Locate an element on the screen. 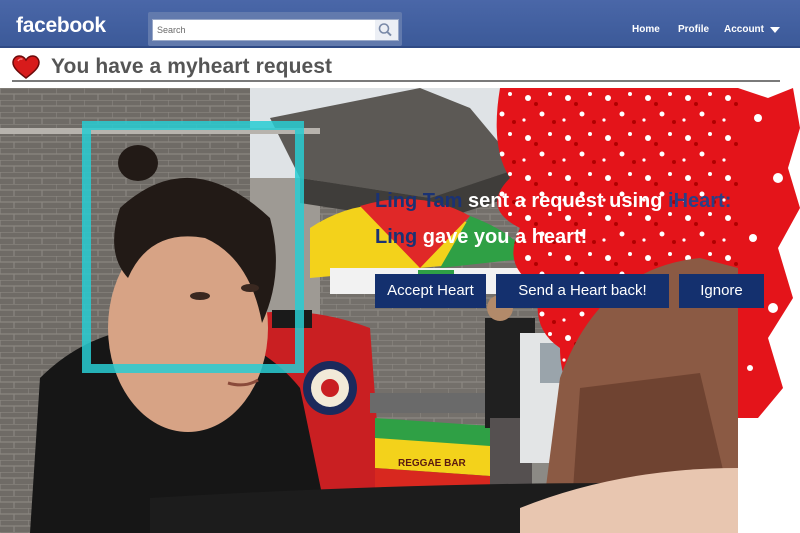  request-message-line2: Ling gave you a heart! is located at coordinates (481, 237).